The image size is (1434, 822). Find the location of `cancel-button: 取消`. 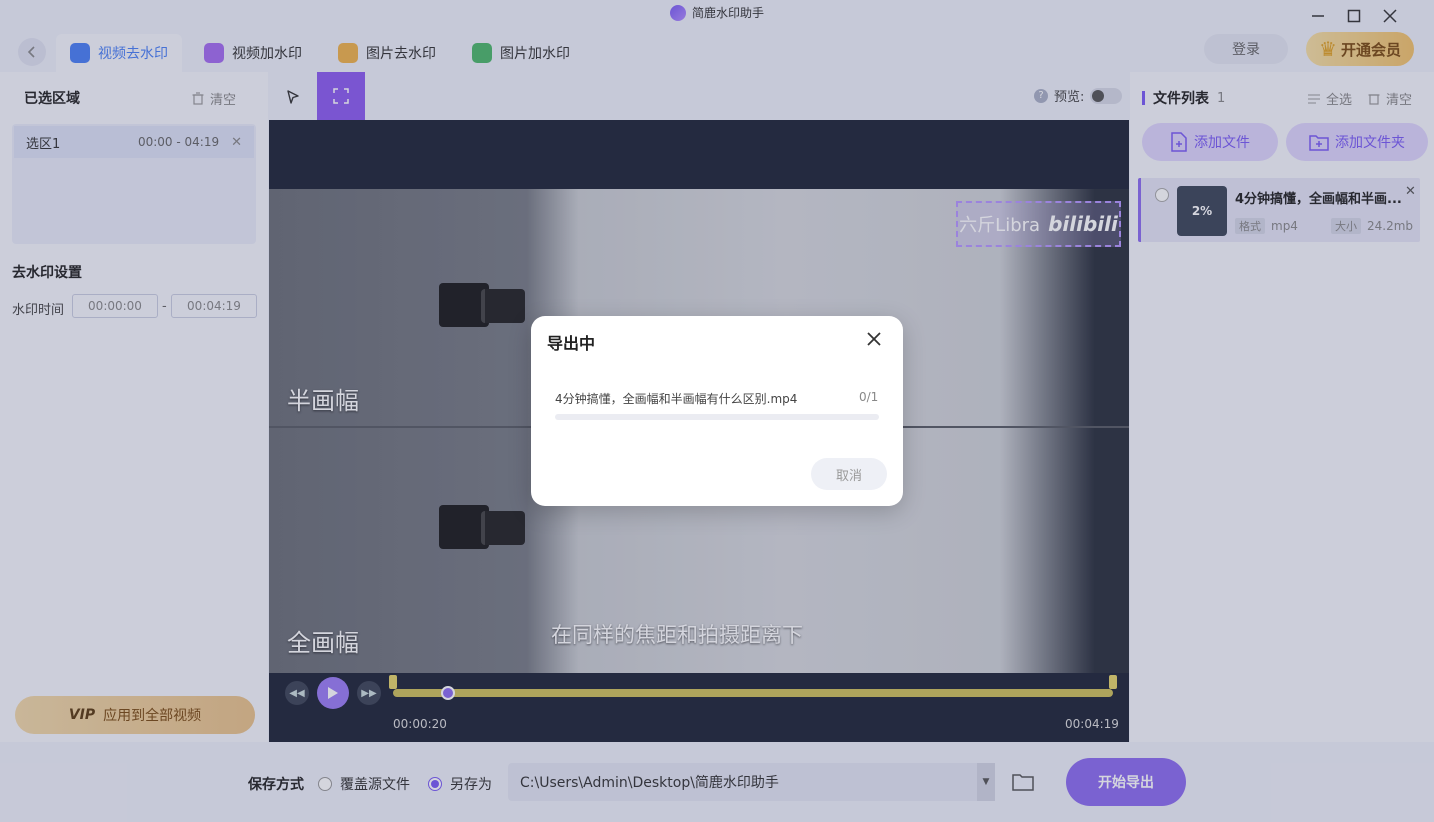

cancel-button: 取消 is located at coordinates (849, 474).